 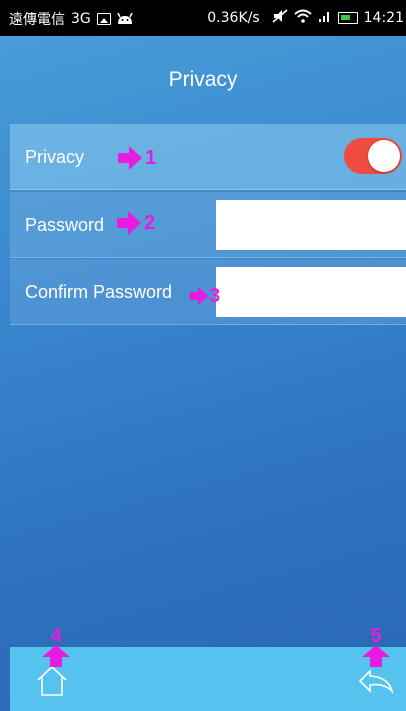 I want to click on page-title: Privacy, so click(x=203, y=79).